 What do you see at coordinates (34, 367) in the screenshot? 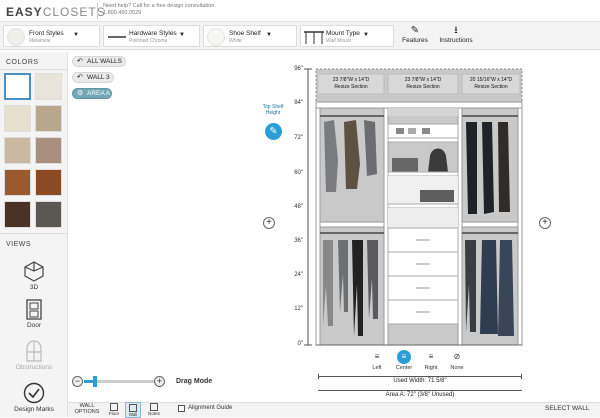
I see `view-label: Obstructions` at bounding box center [34, 367].